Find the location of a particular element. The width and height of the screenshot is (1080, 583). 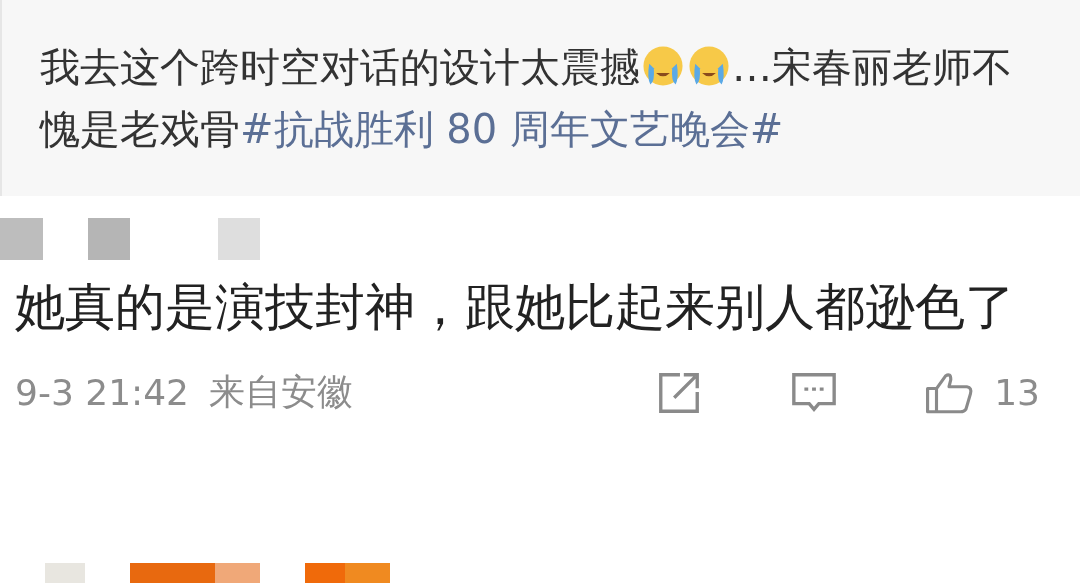

comment-time: 9-3 21:42 is located at coordinates (102, 392).